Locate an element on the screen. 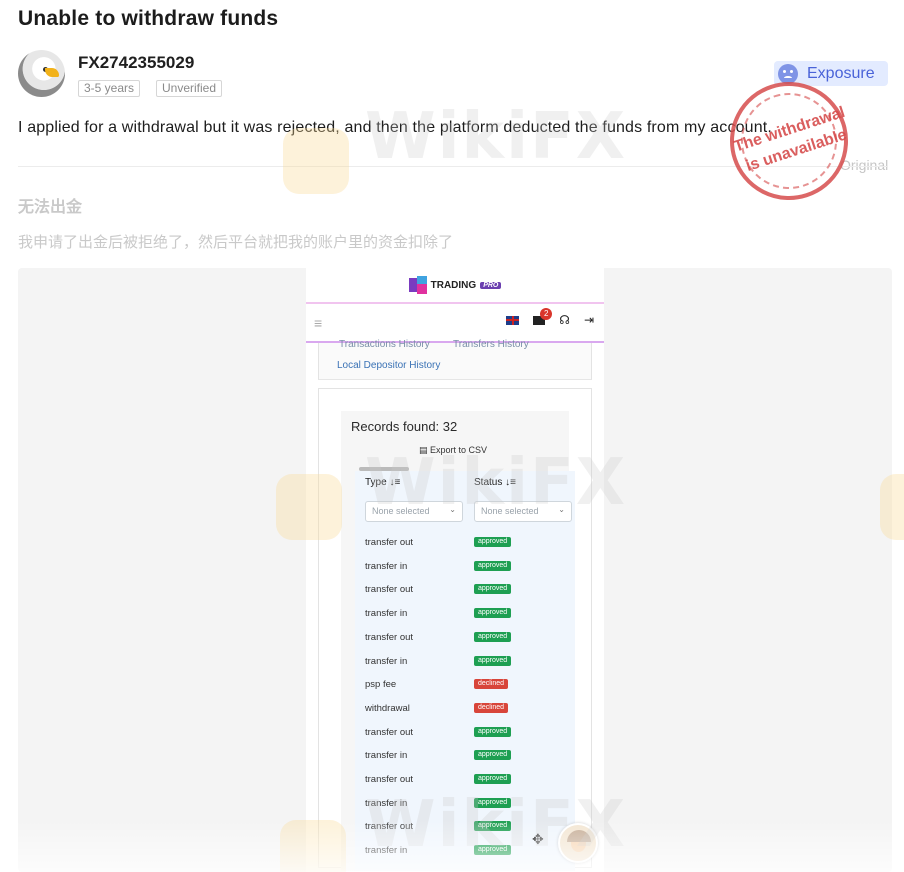  records-count: Records found: 32 is located at coordinates (404, 426).